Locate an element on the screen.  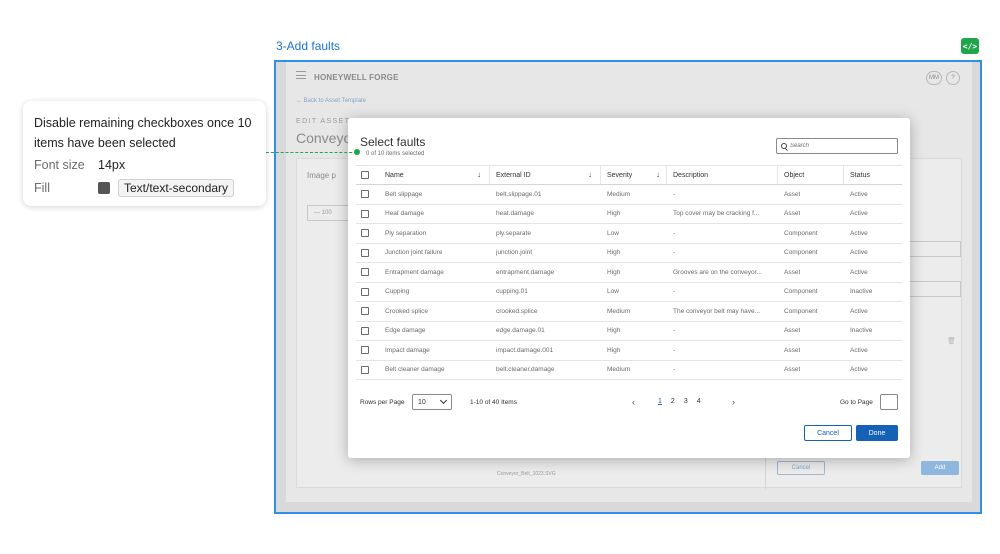
cell-status: Inactive is located at coordinates (872, 331).